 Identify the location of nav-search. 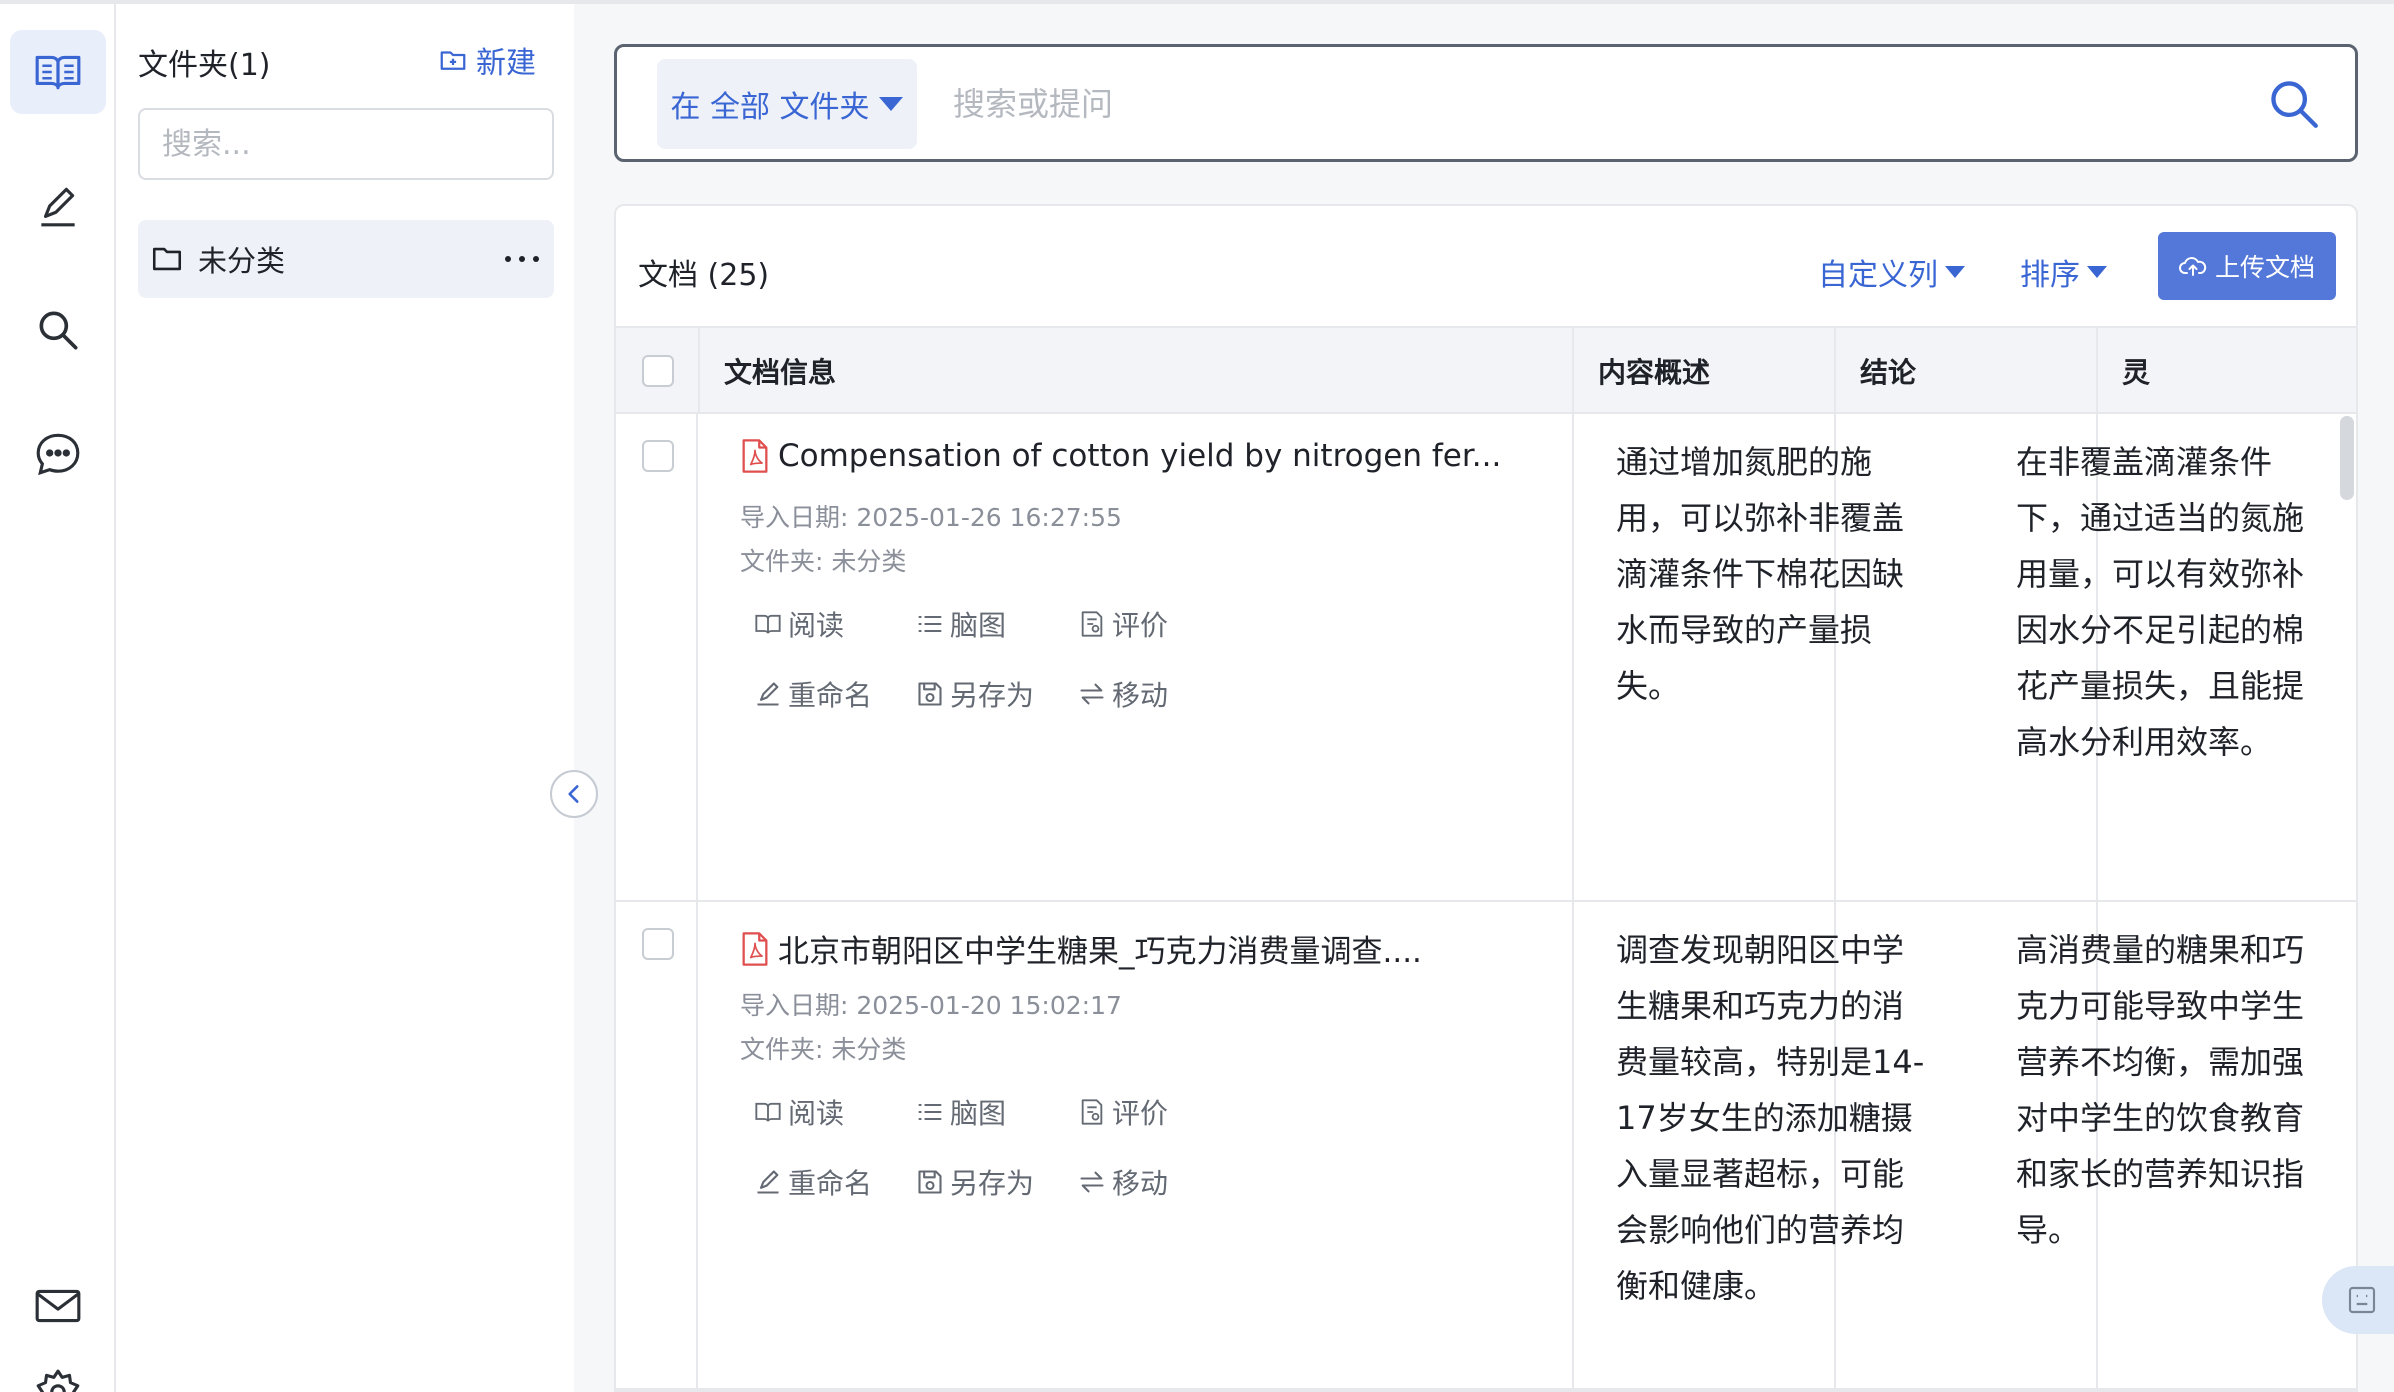
(58, 330).